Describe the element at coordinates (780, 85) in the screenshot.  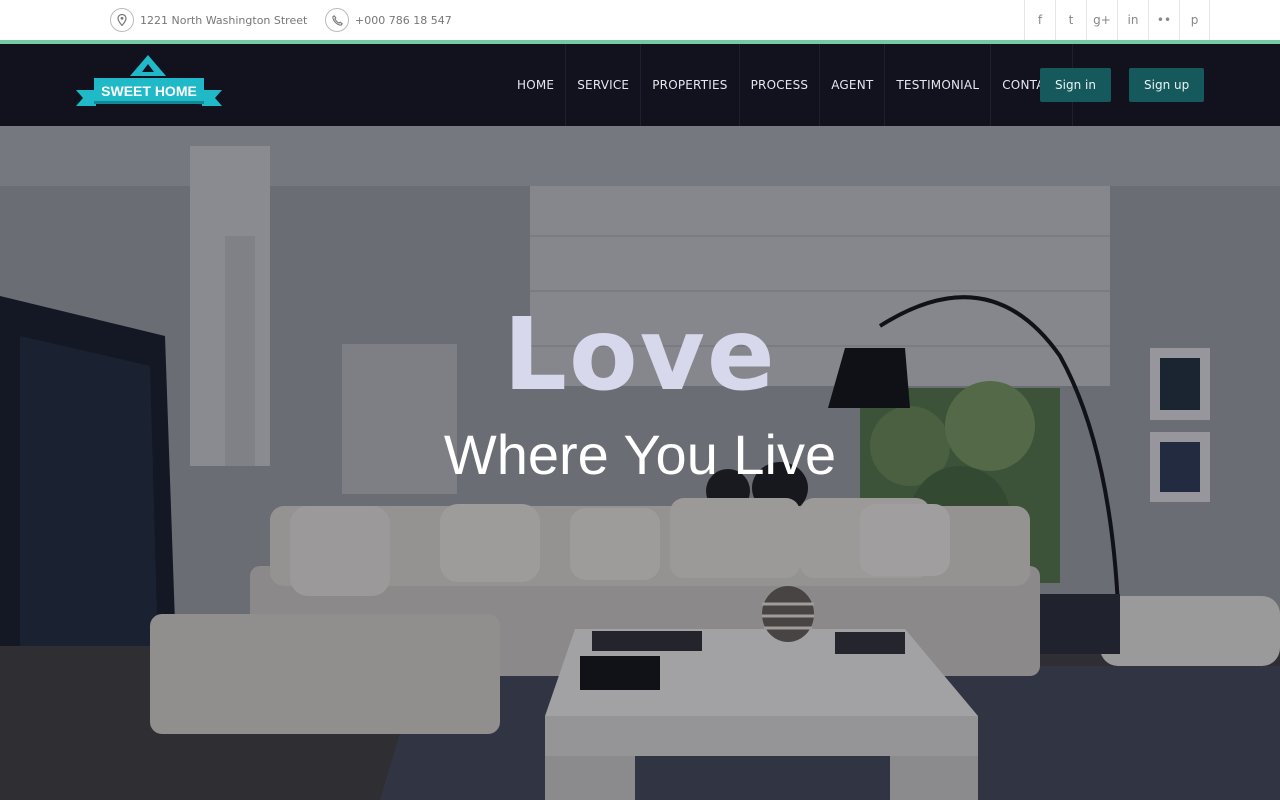
I see `nav-item-process: PROCESS` at that location.